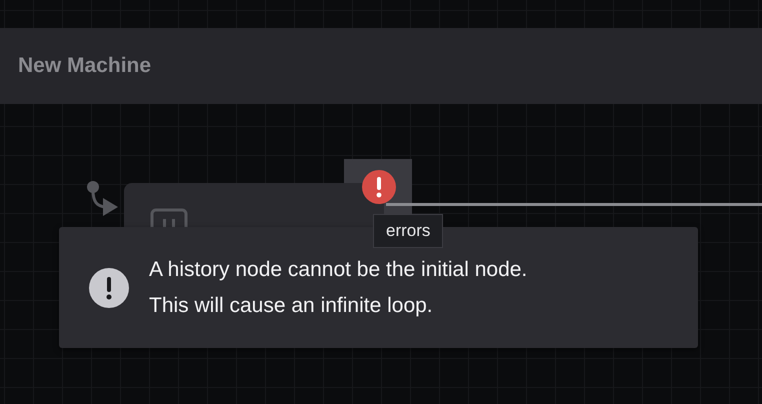  What do you see at coordinates (169, 217) in the screenshot?
I see `state-icon` at bounding box center [169, 217].